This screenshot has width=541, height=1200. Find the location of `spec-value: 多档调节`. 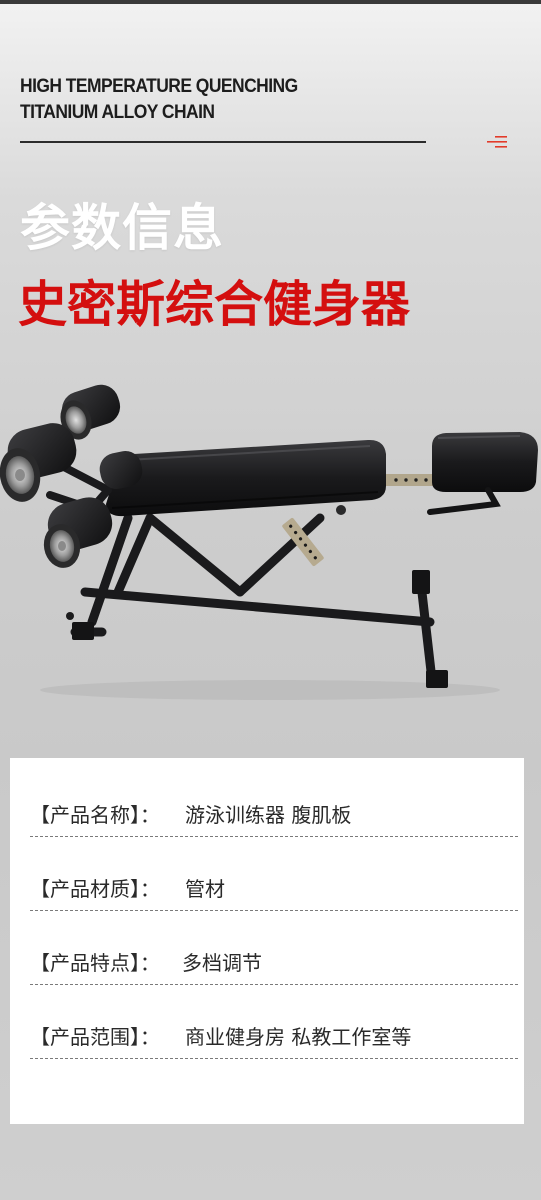

spec-value: 多档调节 is located at coordinates (222, 963).